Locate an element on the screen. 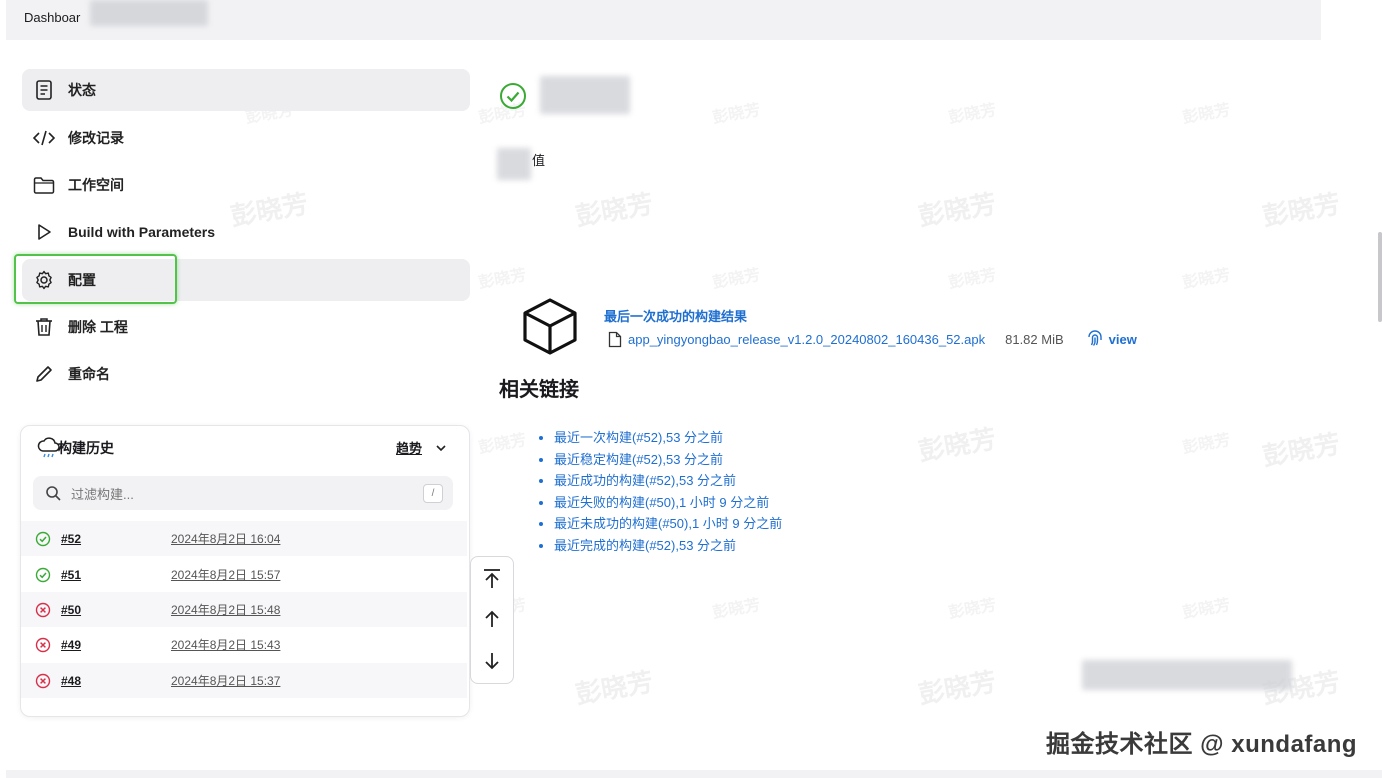  related-link: 最近稳定构建(#52),53 分之前 is located at coordinates (668, 460).